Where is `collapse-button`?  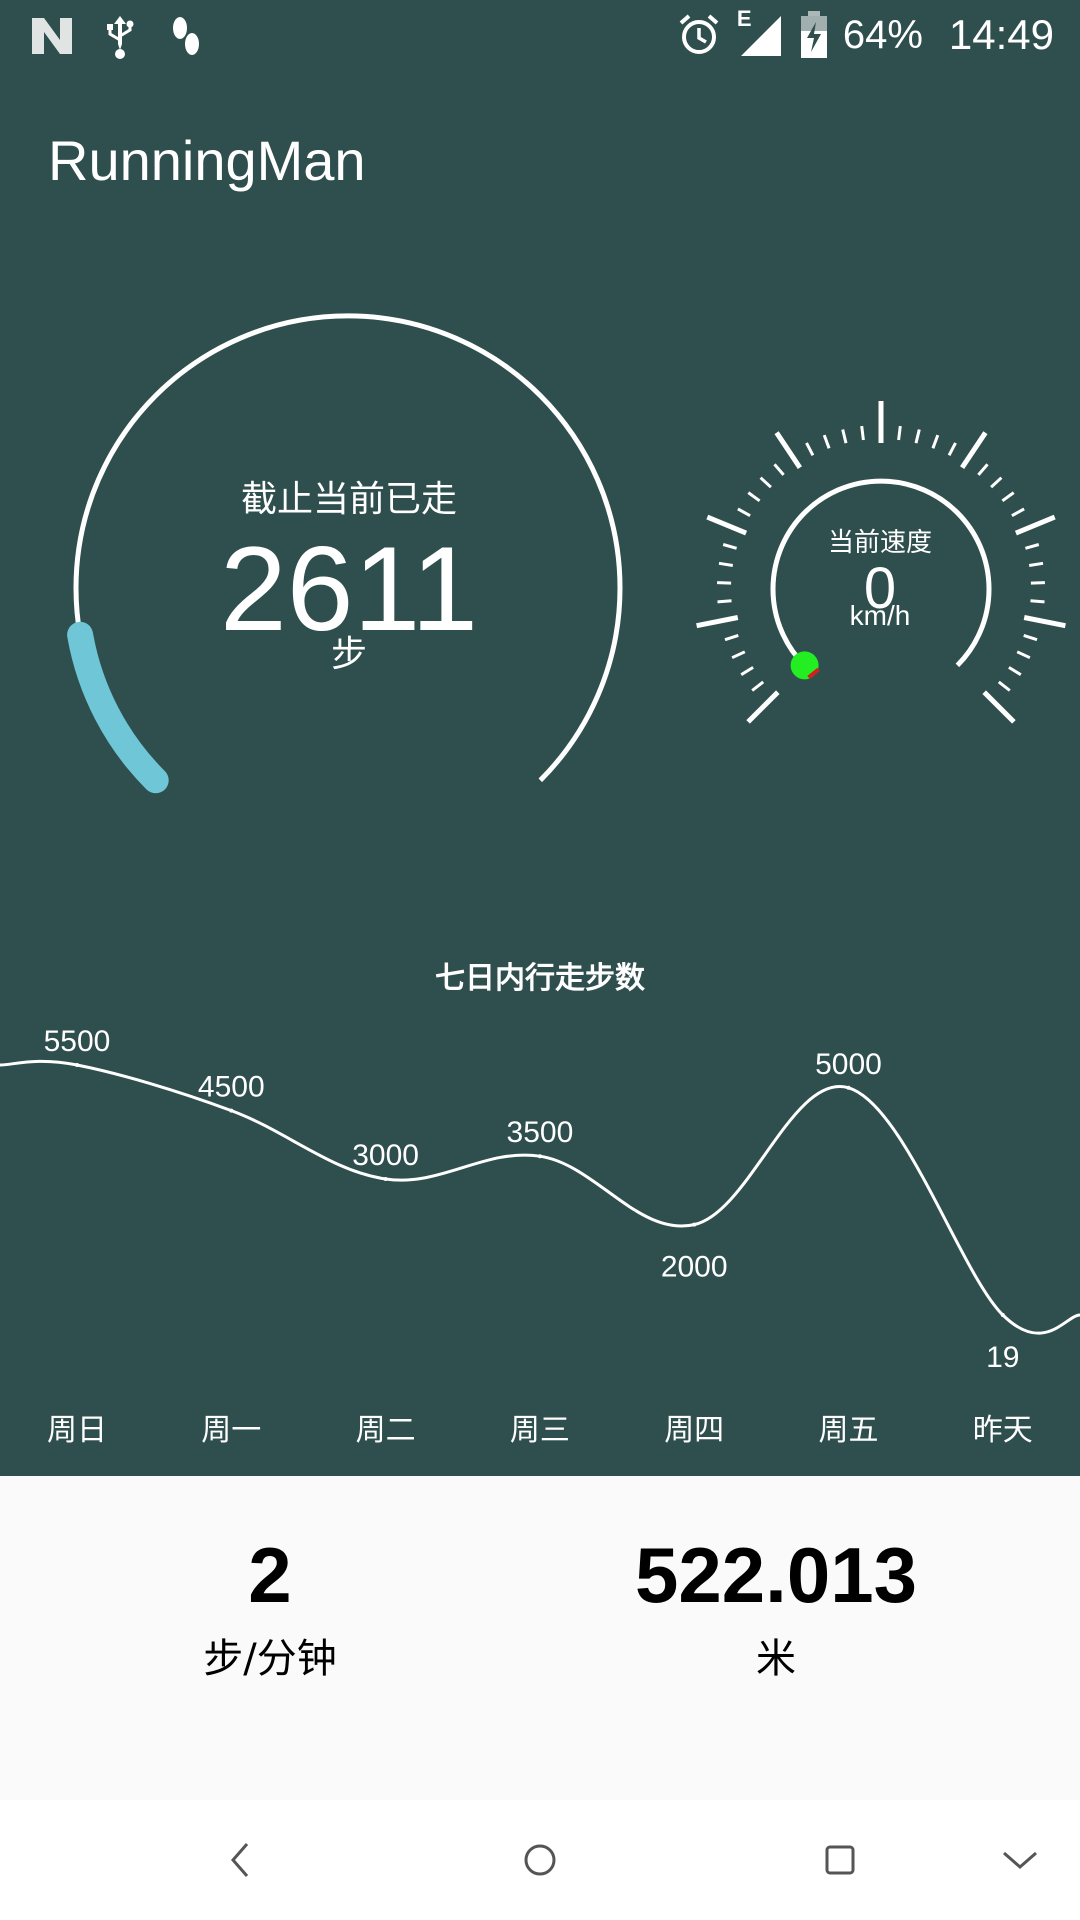
collapse-button is located at coordinates (1020, 1860).